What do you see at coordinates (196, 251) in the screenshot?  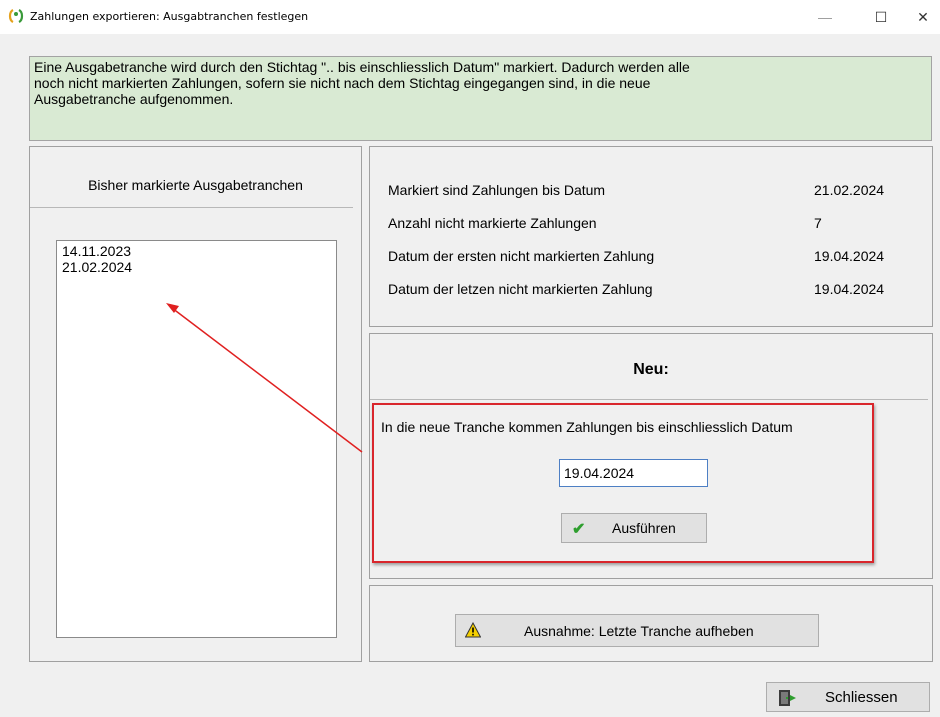 I see `list-item: 14.11.2023` at bounding box center [196, 251].